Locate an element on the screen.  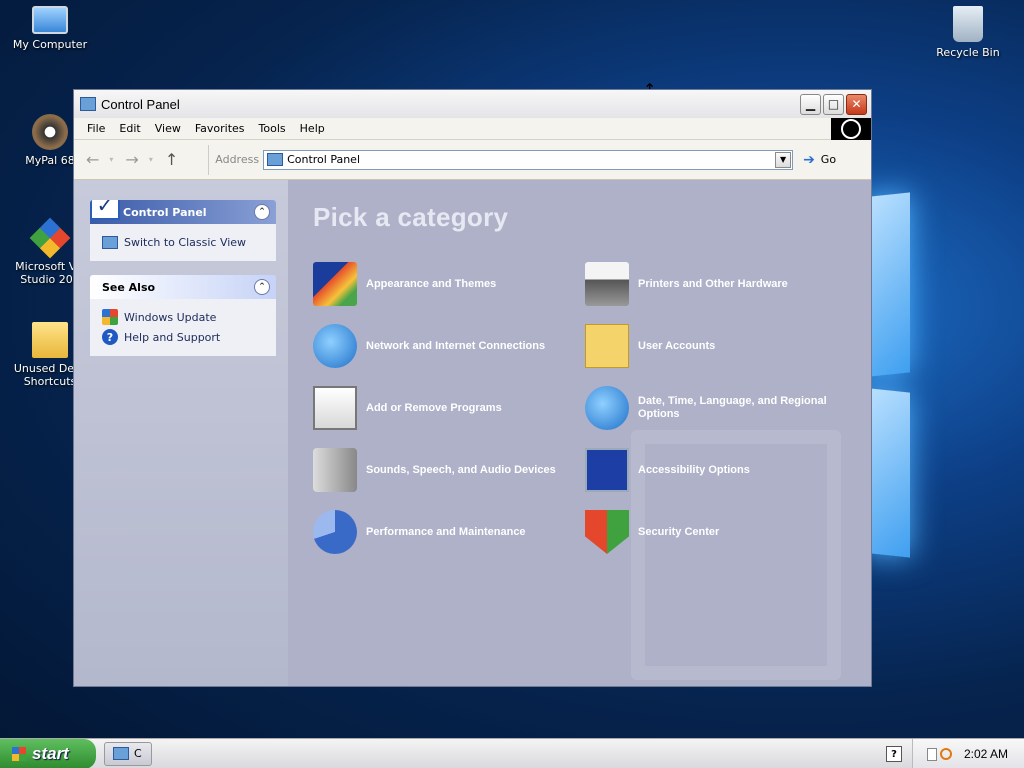
control-panel-checkmark-icon: ✓ is located at coordinates (105, 210).